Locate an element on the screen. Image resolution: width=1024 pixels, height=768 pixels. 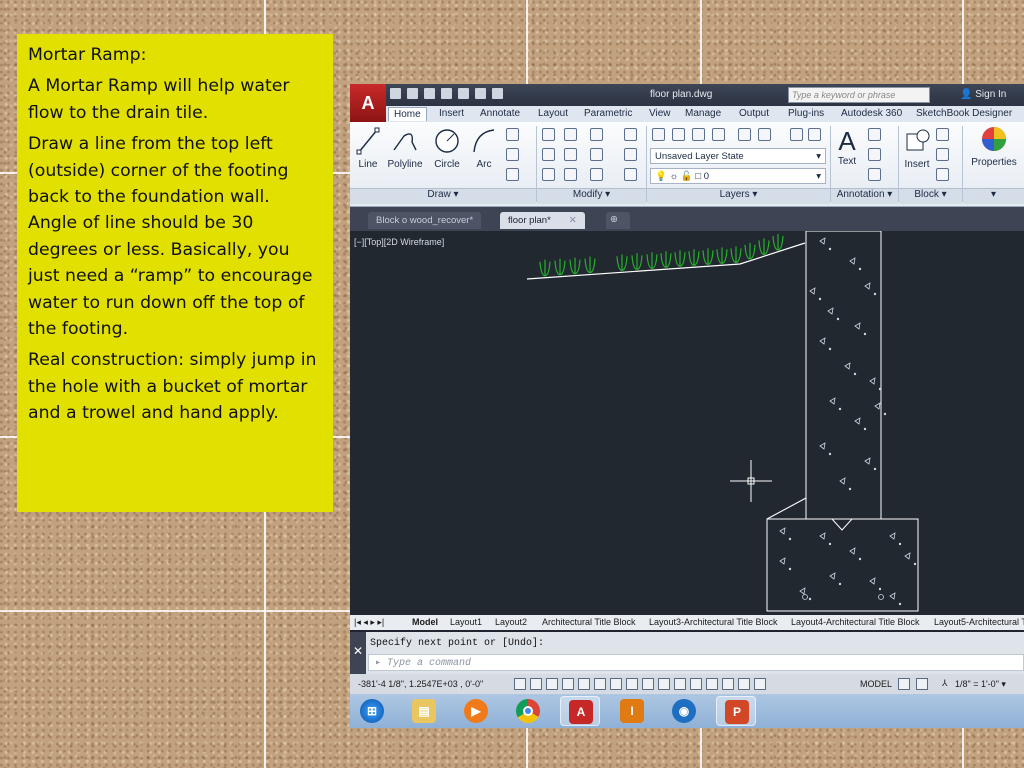
text-tool-button: A Text is located at coordinates (847, 146).